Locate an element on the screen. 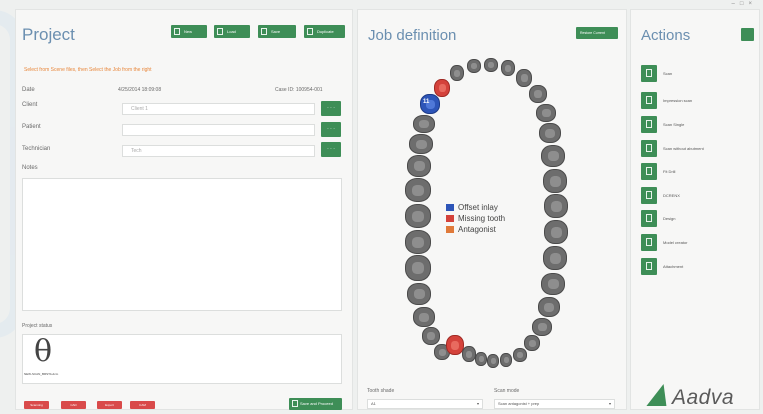 Image resolution: width=763 pixels, height=414 pixels. client-picker-button: · · · is located at coordinates (331, 108).